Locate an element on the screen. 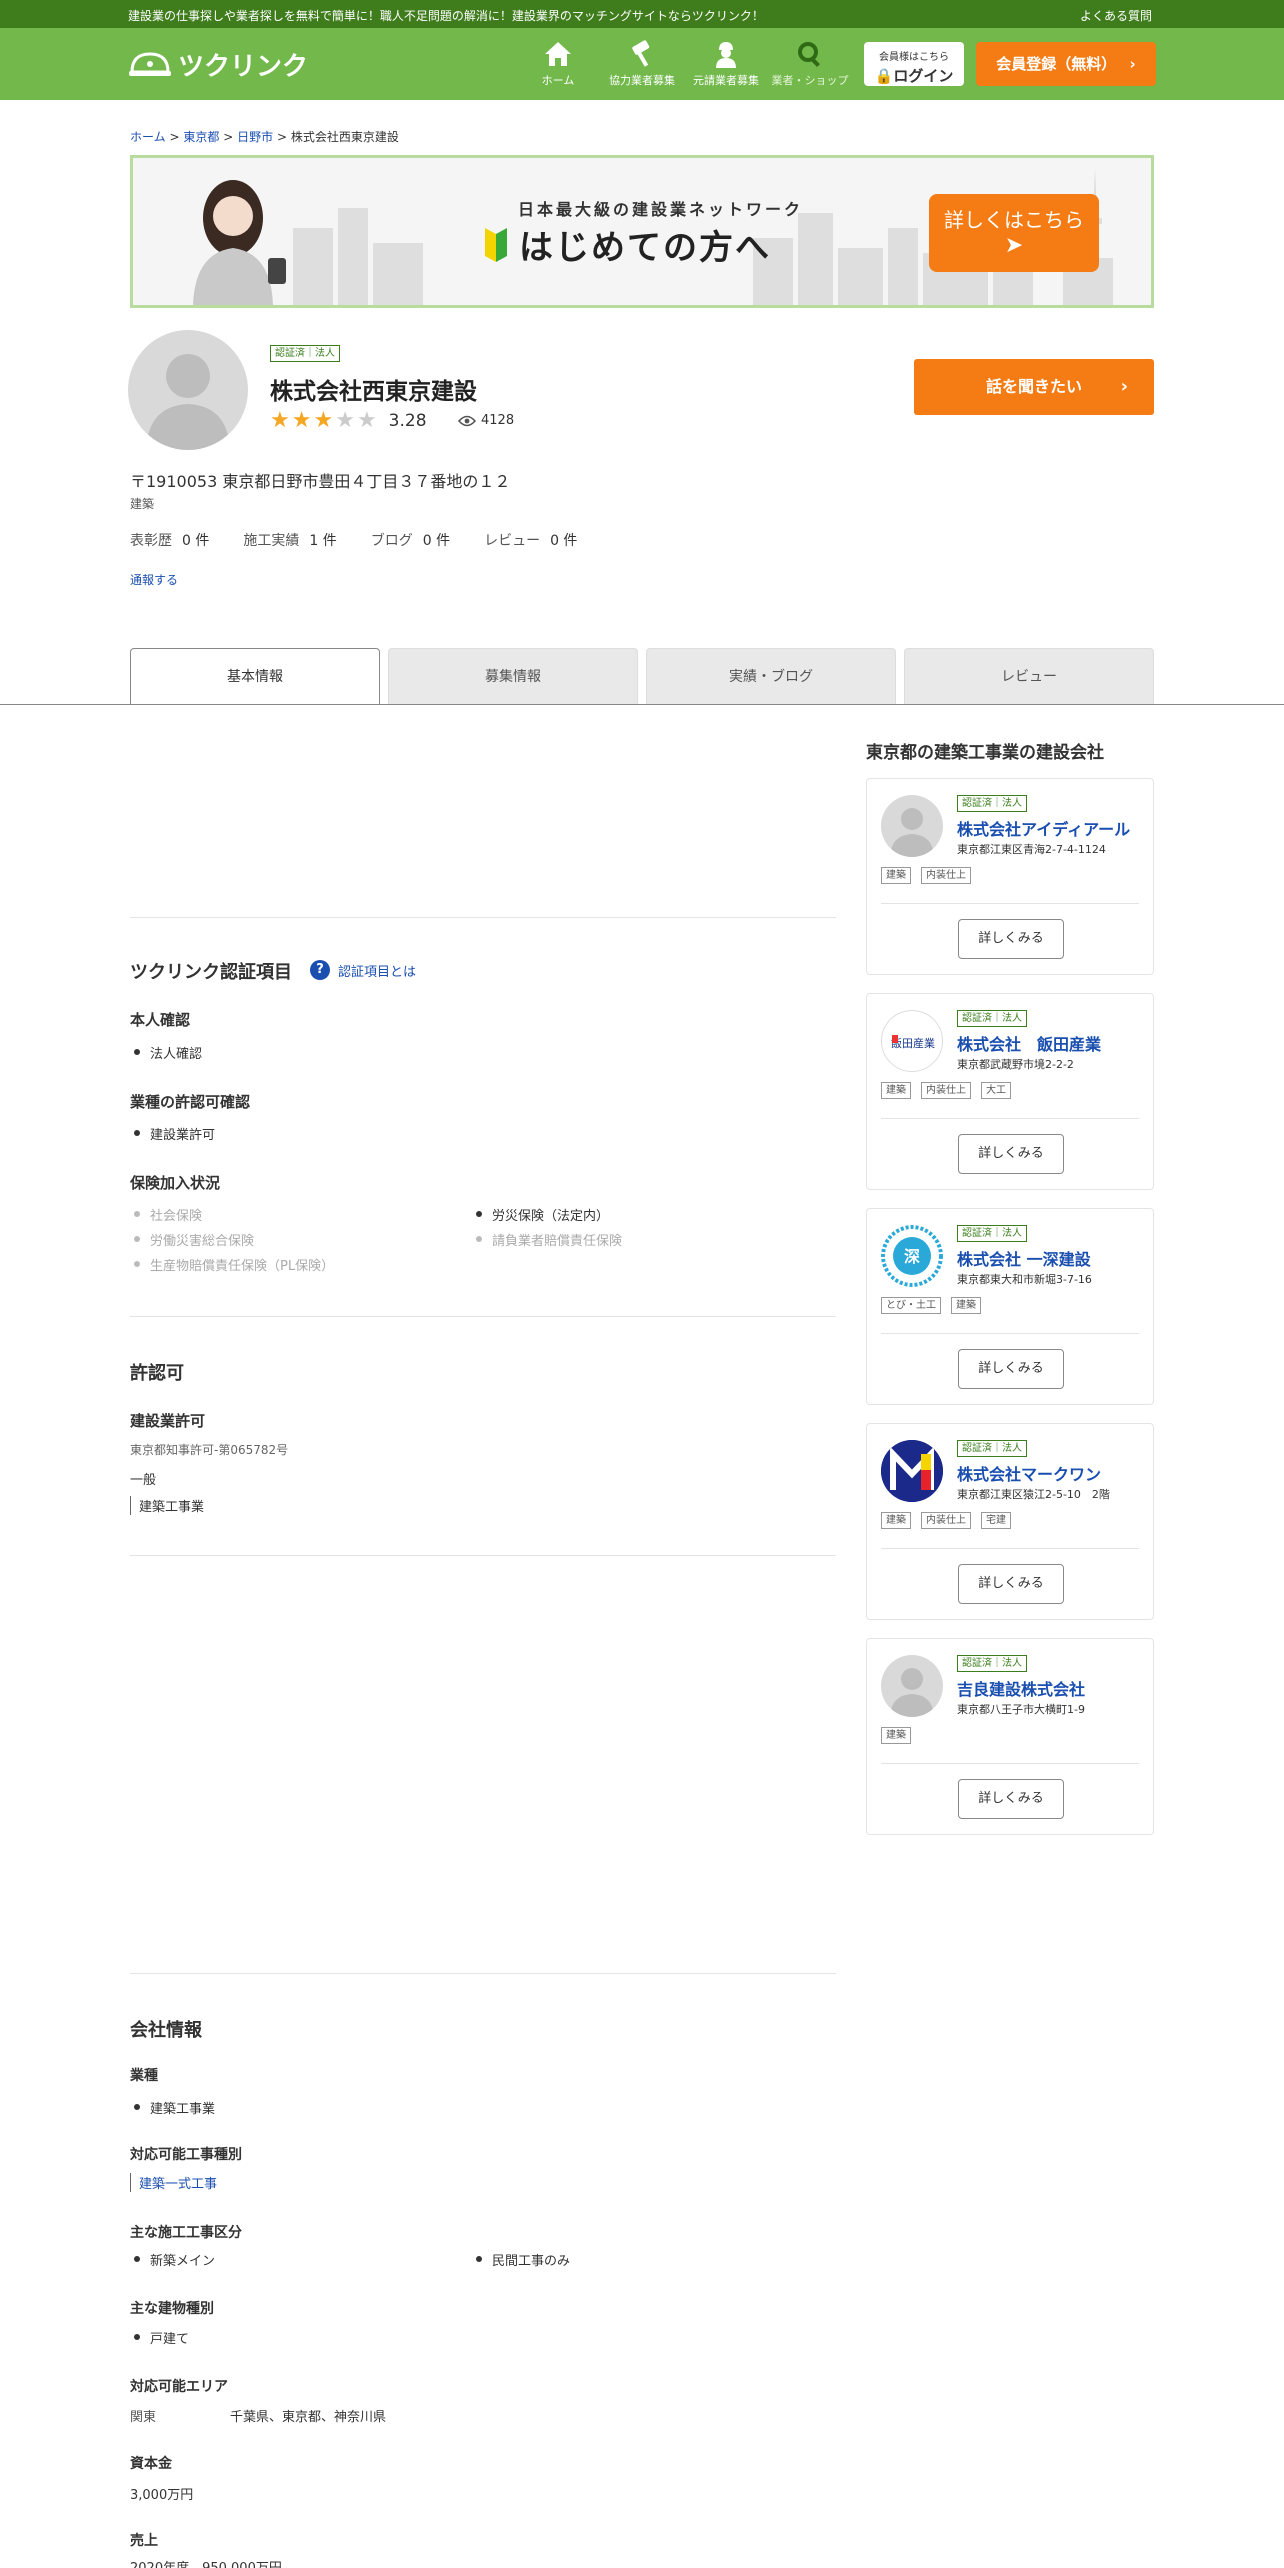 This screenshot has height=2568, width=1284. building-type-item: 戸建て is located at coordinates (159, 2337).